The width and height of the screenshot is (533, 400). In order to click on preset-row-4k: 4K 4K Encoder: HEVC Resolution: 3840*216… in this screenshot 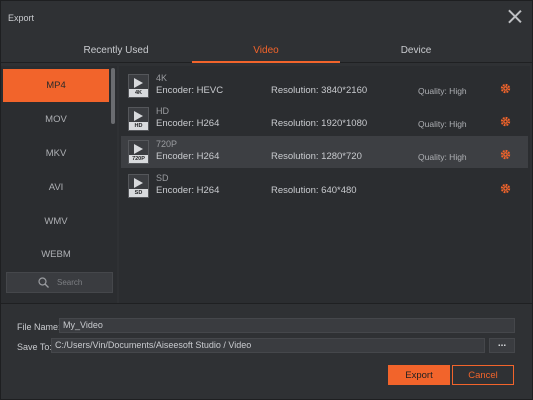, I will do `click(324, 86)`.